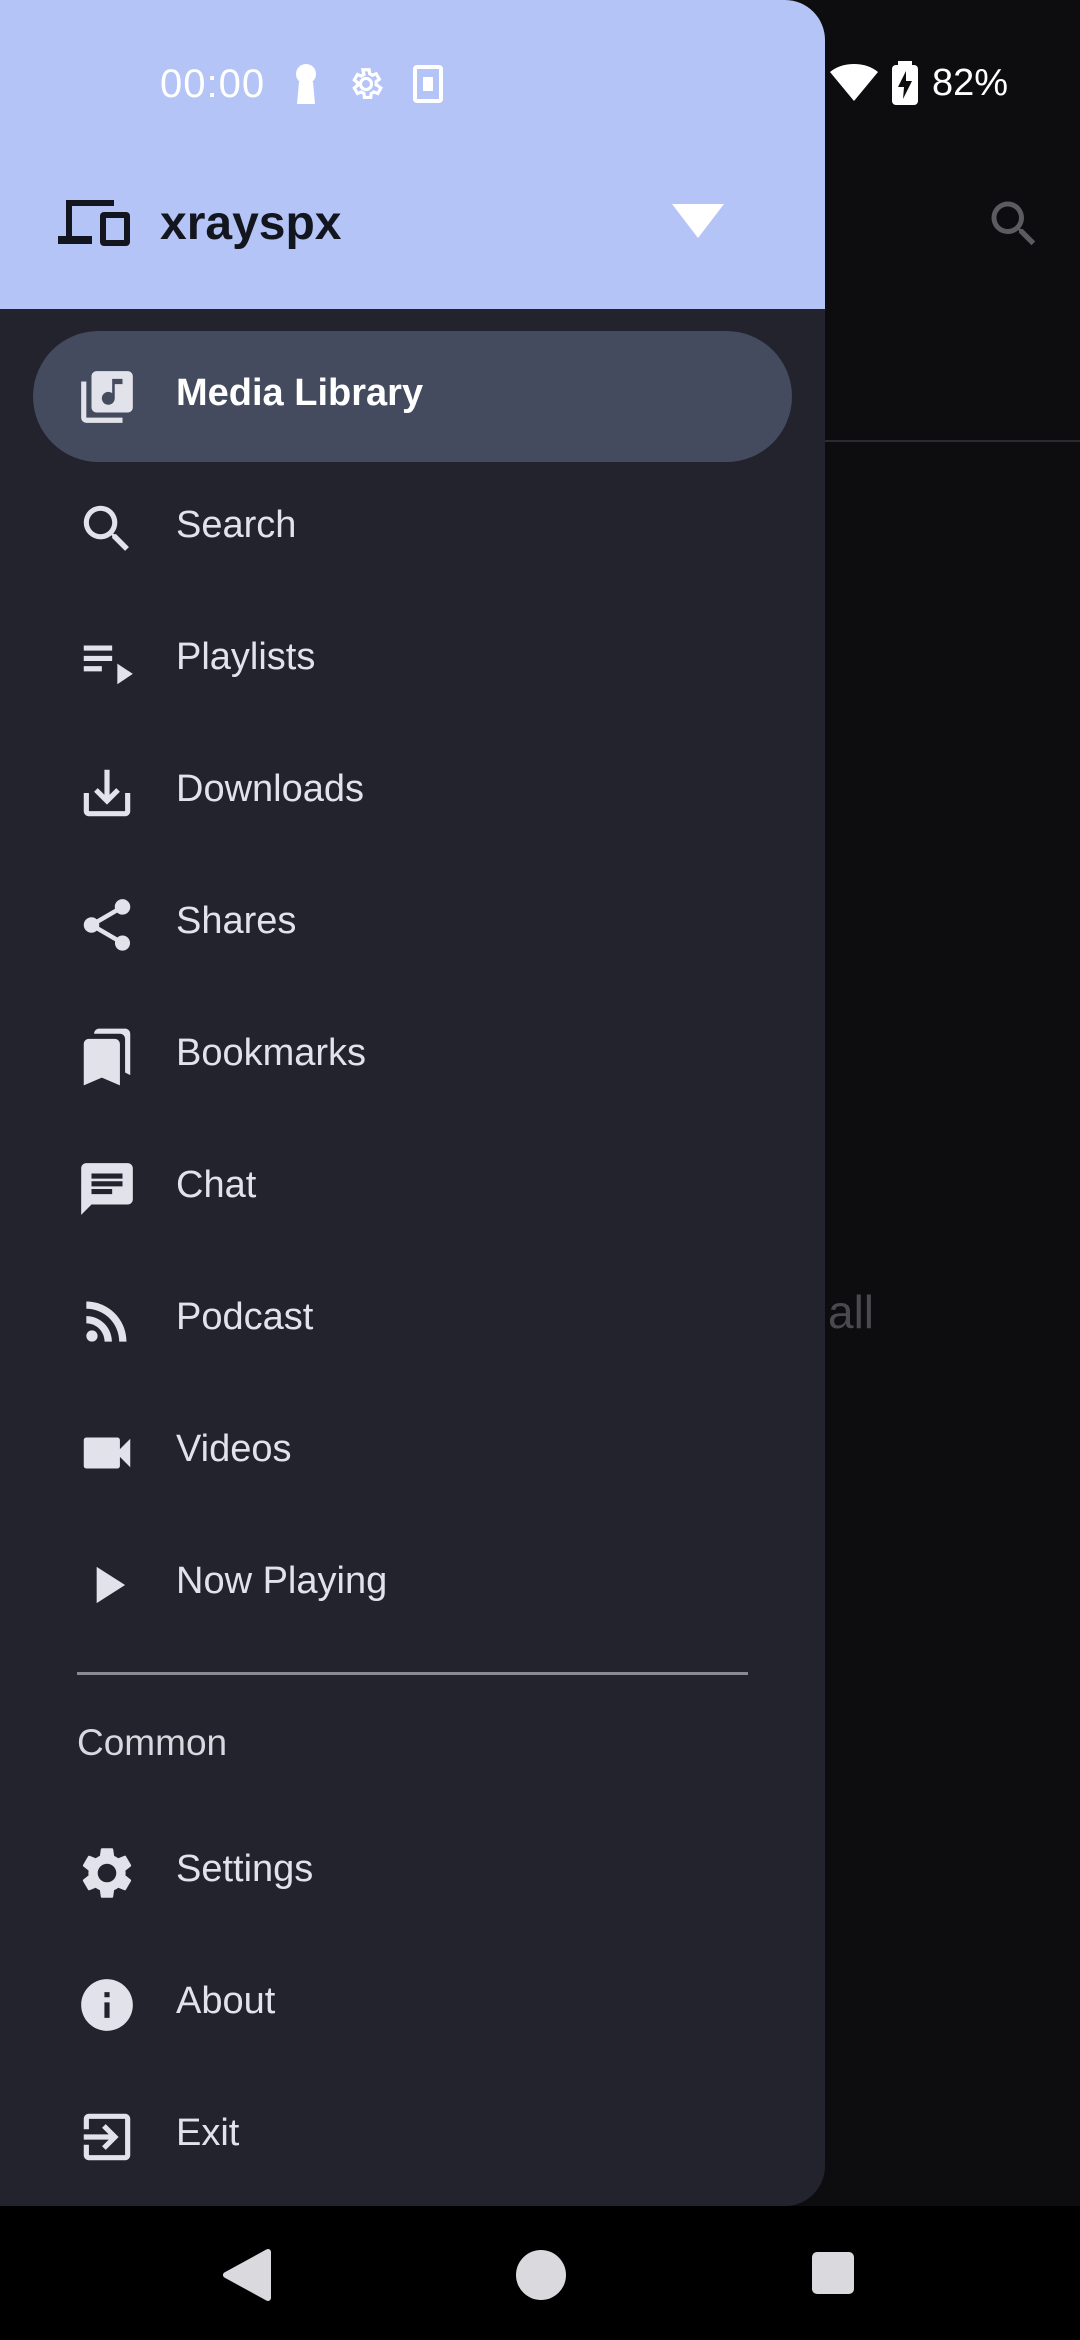 The width and height of the screenshot is (1080, 2340). I want to click on menu-item-podcast: Podcast, so click(412, 1320).